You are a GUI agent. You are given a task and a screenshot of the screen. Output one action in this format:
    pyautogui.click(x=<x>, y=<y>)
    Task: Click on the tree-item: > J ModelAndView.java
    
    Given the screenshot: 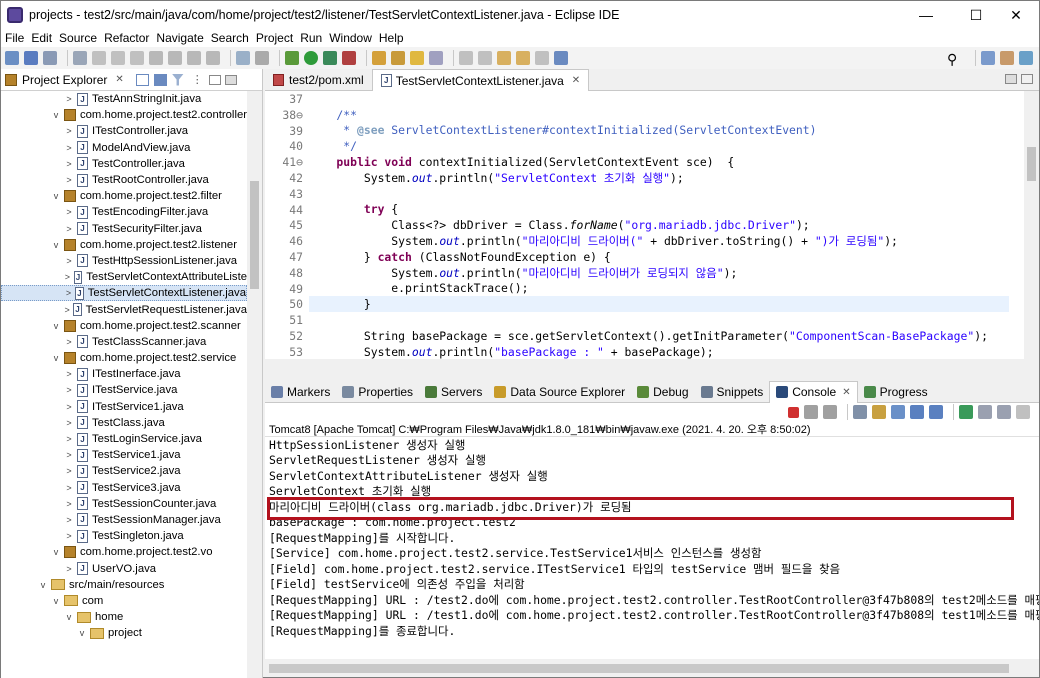 What is the action you would take?
    pyautogui.click(x=124, y=148)
    